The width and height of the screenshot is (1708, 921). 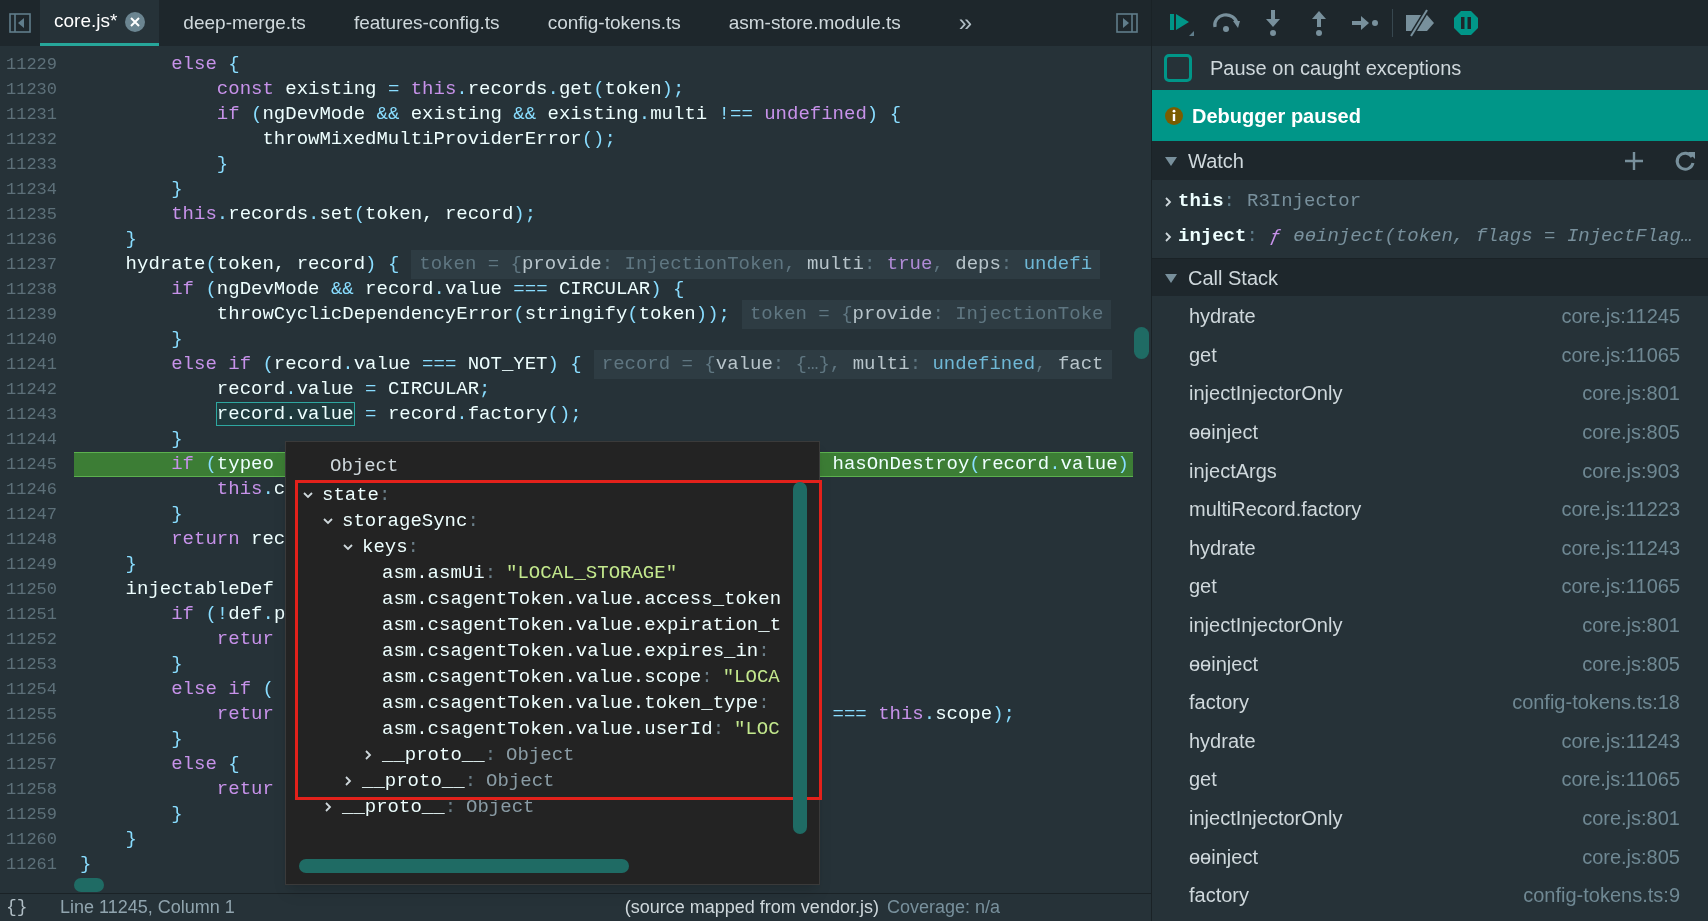 What do you see at coordinates (31, 514) in the screenshot?
I see `line-number: 11247` at bounding box center [31, 514].